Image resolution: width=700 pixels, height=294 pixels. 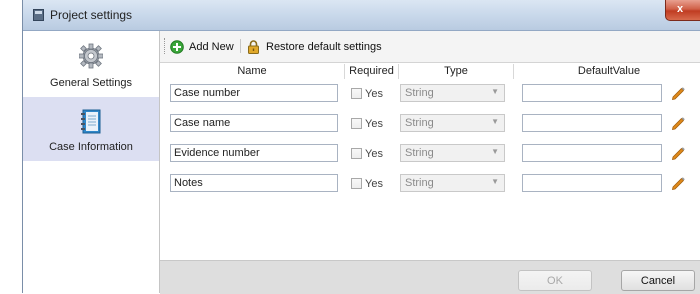 What do you see at coordinates (177, 47) in the screenshot?
I see `add-icon` at bounding box center [177, 47].